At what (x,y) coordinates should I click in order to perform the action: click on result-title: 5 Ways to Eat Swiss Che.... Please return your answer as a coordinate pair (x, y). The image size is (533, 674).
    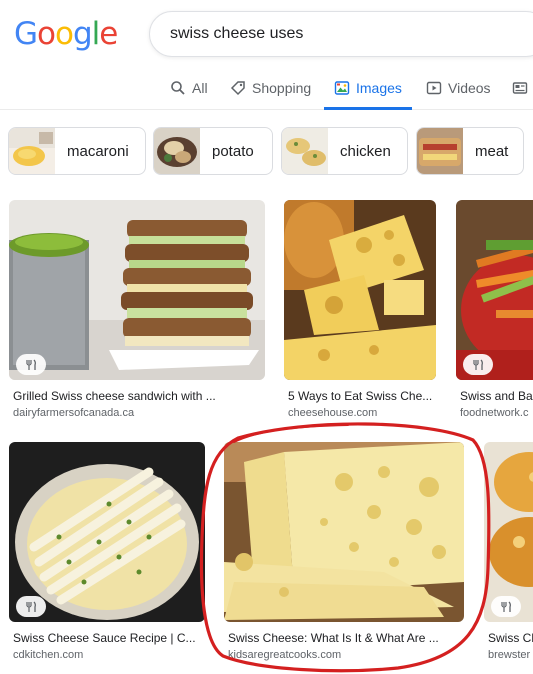
    Looking at the image, I should click on (363, 396).